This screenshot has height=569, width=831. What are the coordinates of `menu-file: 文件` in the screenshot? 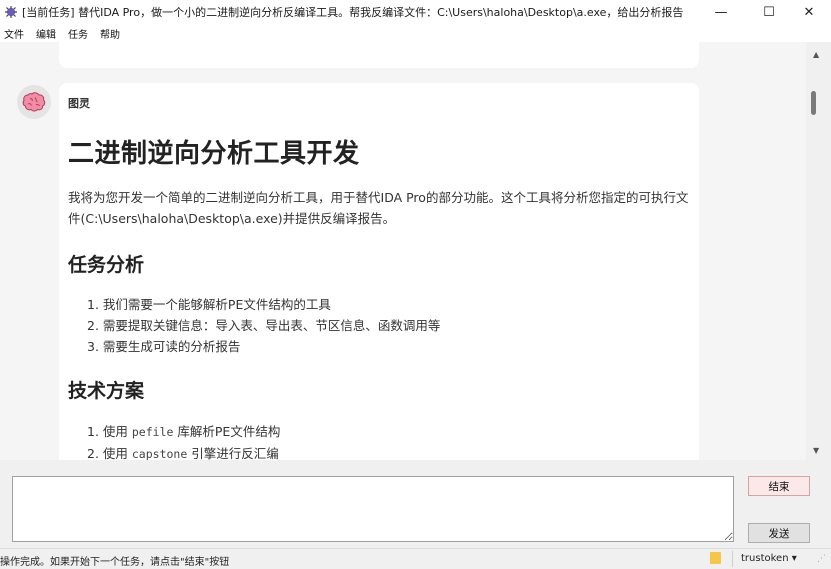 It's located at (14, 33).